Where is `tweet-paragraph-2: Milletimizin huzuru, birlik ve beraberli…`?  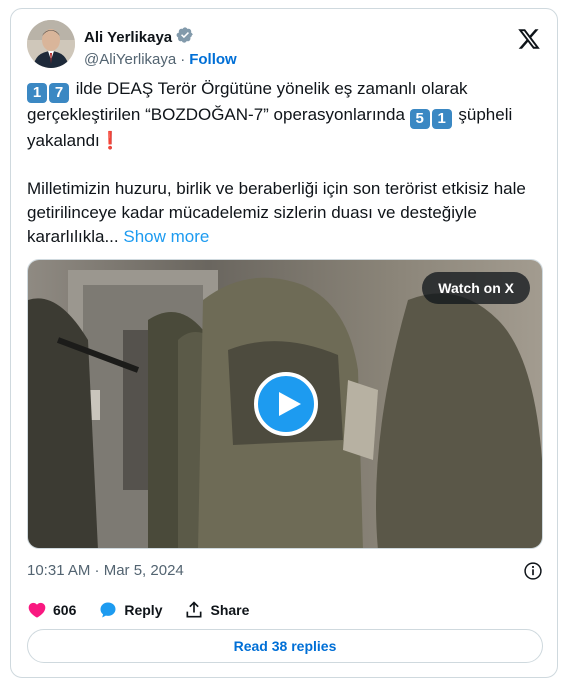
tweet-paragraph-2: Milletimizin huzuru, birlik ve beraberli… is located at coordinates (285, 213).